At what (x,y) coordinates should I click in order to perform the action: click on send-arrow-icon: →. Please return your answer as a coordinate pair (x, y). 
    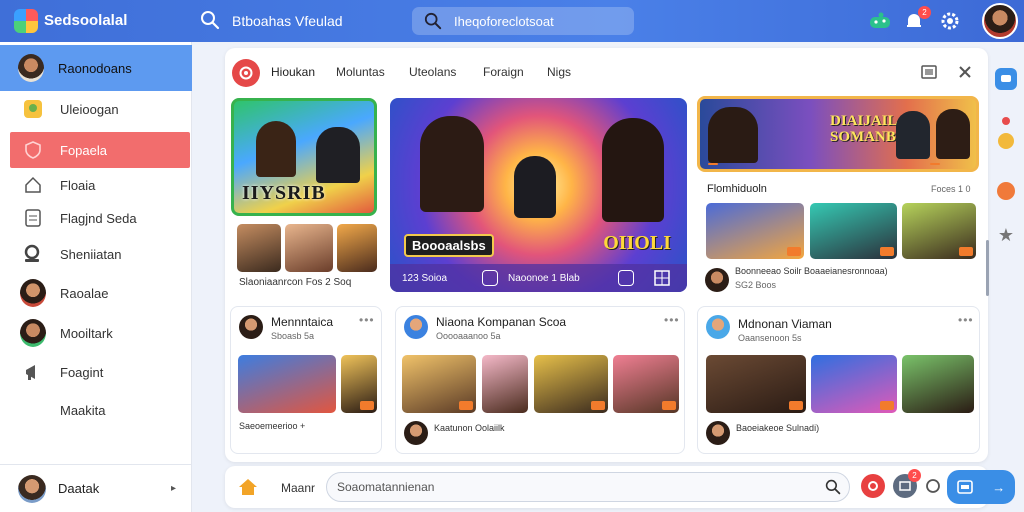
    Looking at the image, I should click on (999, 487).